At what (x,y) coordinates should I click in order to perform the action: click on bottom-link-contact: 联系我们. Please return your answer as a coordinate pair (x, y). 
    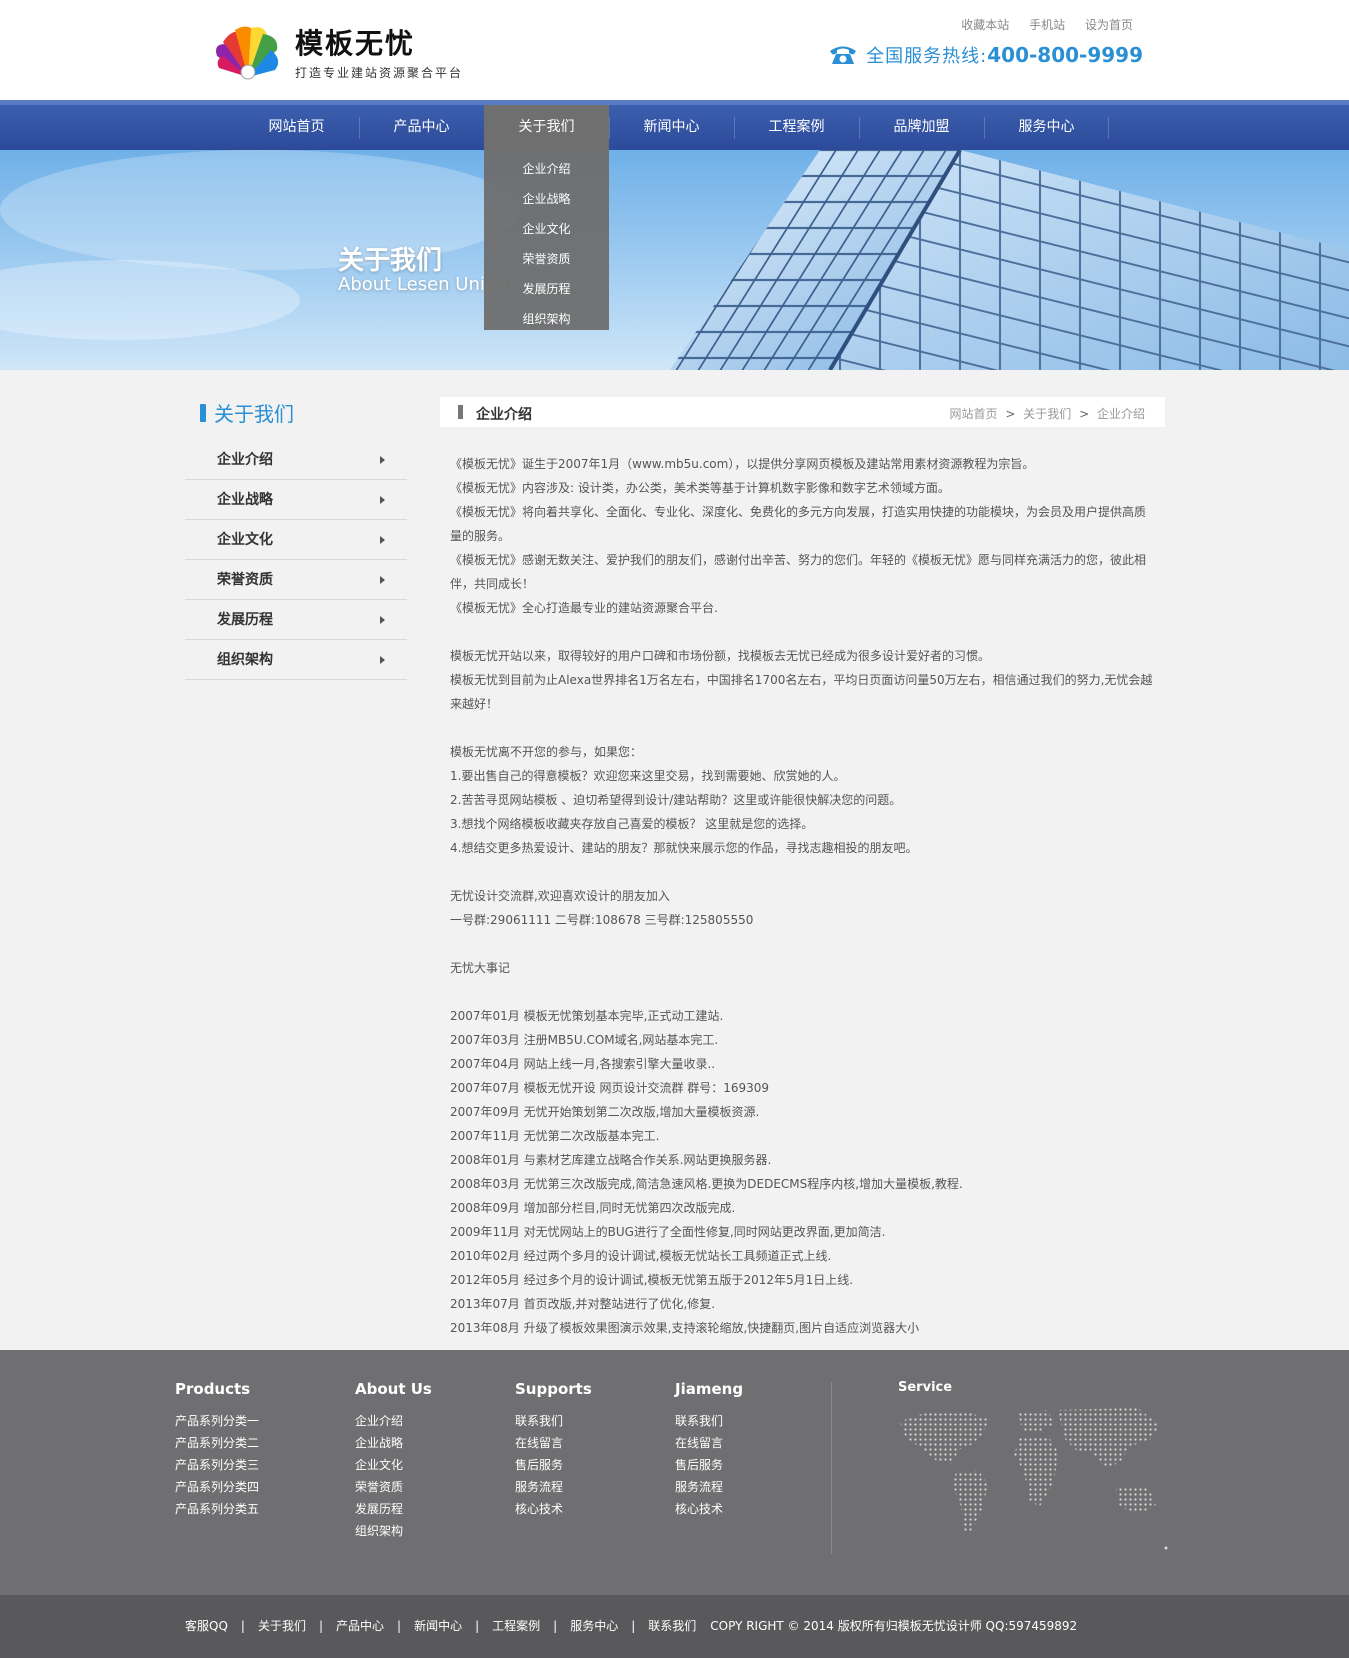
    Looking at the image, I should click on (672, 1626).